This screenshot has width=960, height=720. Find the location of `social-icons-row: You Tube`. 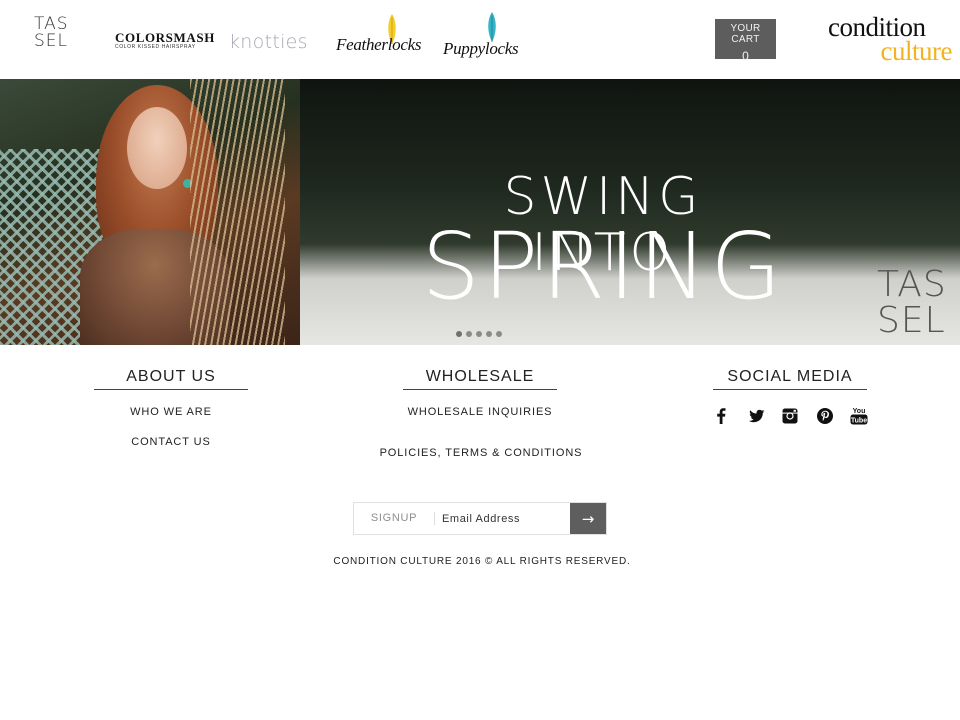

social-icons-row: You Tube is located at coordinates (790, 416).